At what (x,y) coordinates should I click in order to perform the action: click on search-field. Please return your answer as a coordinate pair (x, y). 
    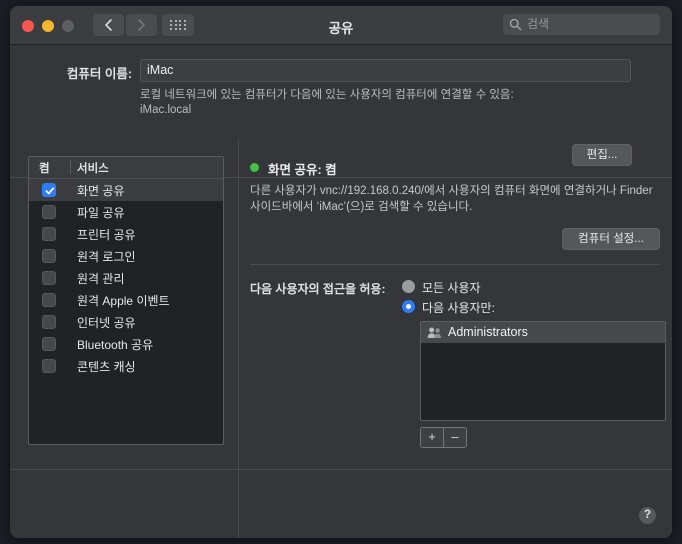
    Looking at the image, I should click on (581, 24).